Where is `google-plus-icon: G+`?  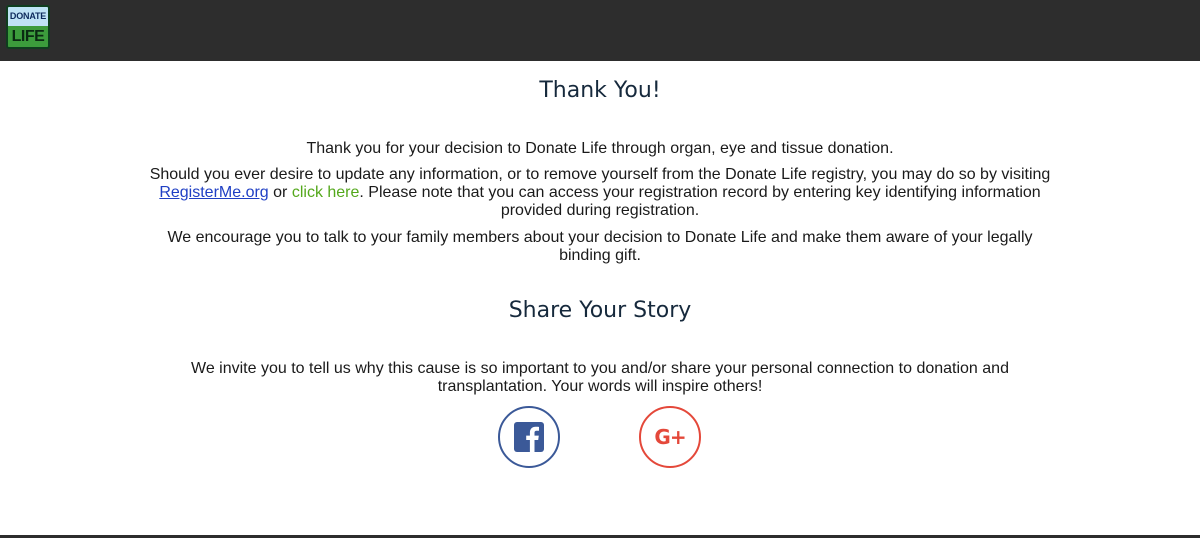 google-plus-icon: G+ is located at coordinates (670, 437).